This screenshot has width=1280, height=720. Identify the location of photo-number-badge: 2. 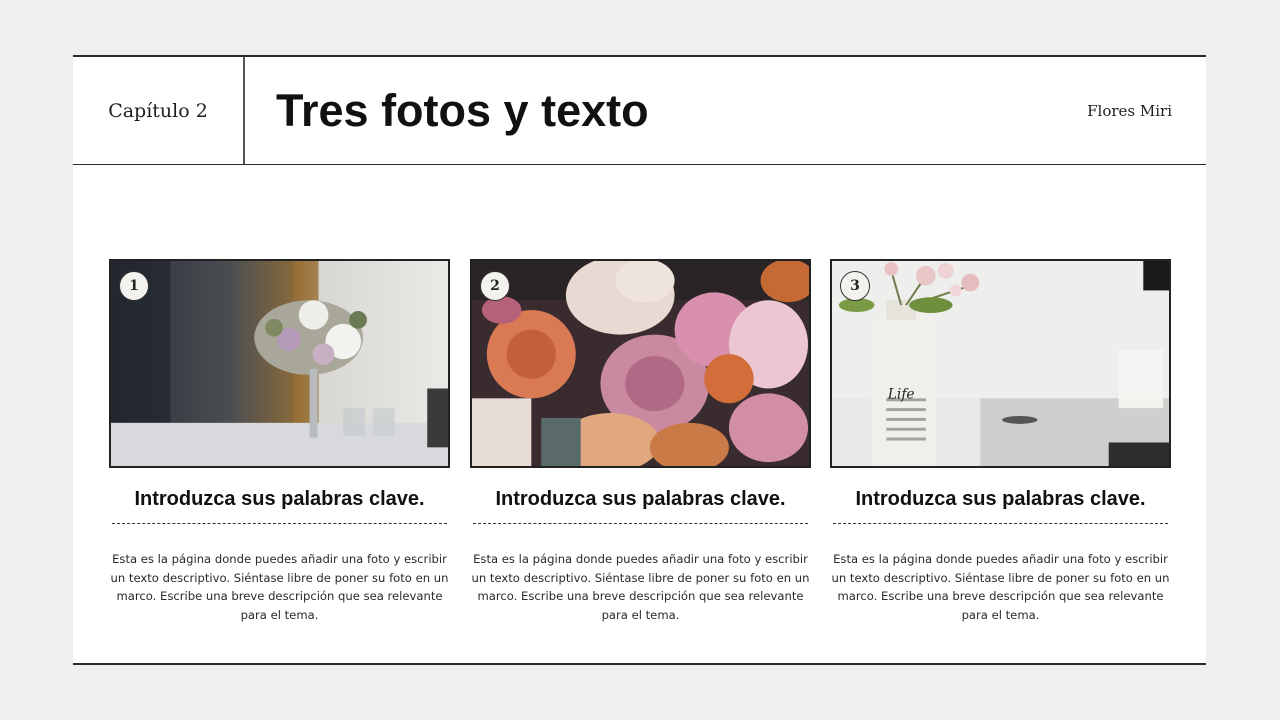
(495, 286).